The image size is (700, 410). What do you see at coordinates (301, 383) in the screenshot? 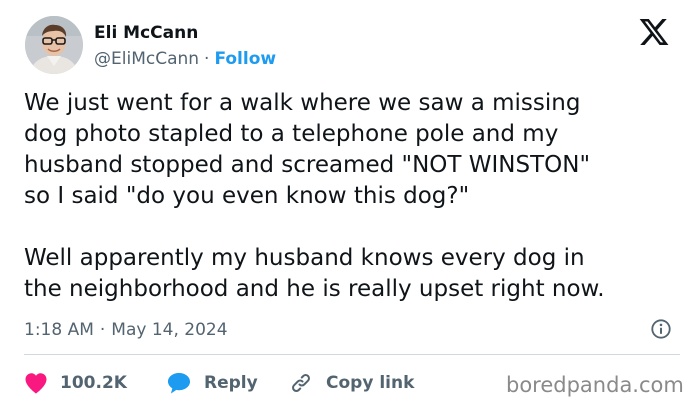
I see `link-icon` at bounding box center [301, 383].